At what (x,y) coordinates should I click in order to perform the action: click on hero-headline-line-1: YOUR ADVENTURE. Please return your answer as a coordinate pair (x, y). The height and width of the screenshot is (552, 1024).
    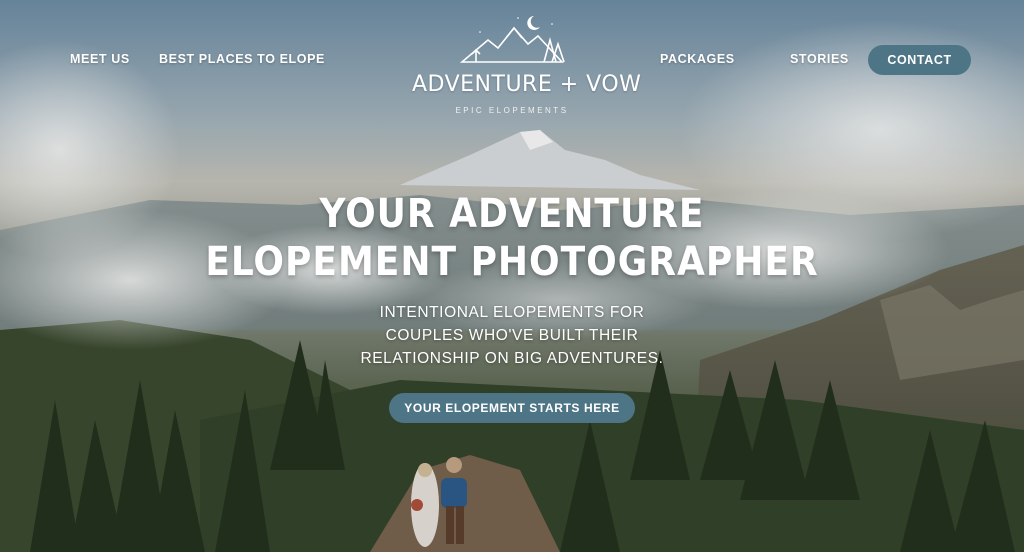
    Looking at the image, I should click on (512, 214).